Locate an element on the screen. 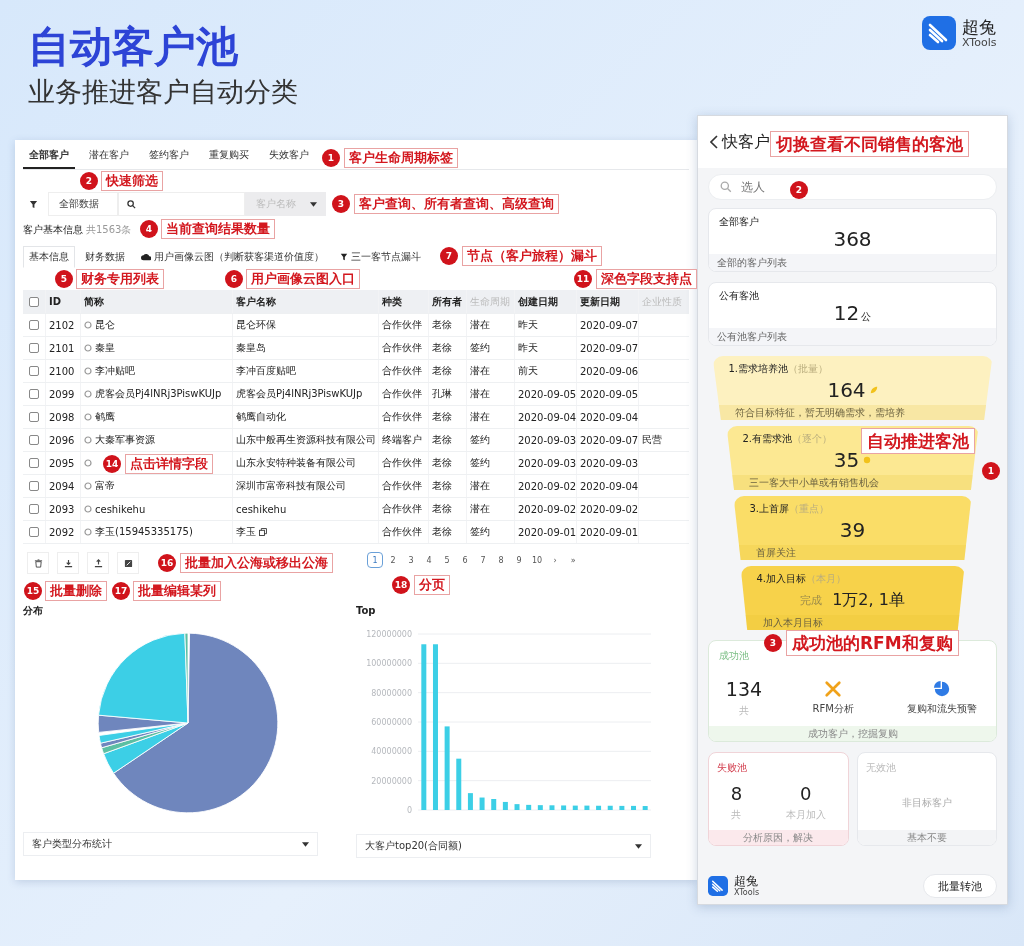 Image resolution: width=1024 pixels, height=946 pixels. pie-chart-icon is located at coordinates (941, 688).